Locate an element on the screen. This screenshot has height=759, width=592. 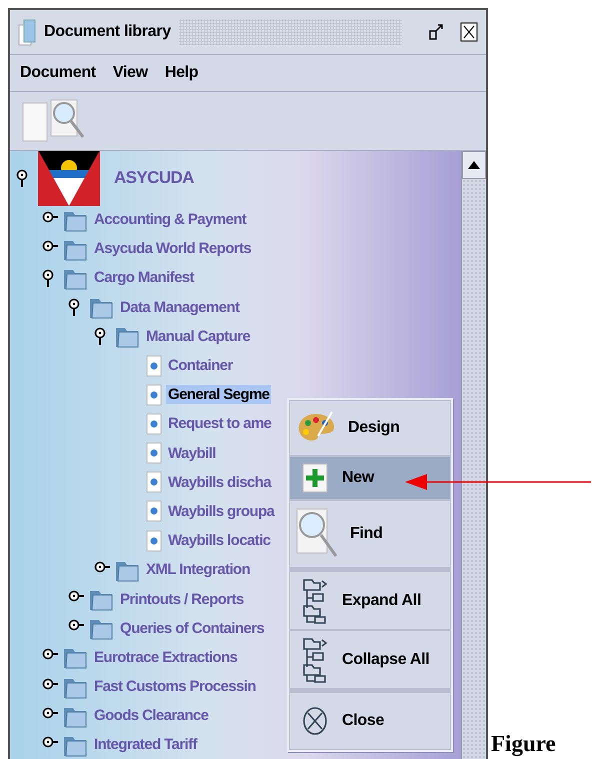
tree-item: Fast Customs Processin is located at coordinates (175, 686).